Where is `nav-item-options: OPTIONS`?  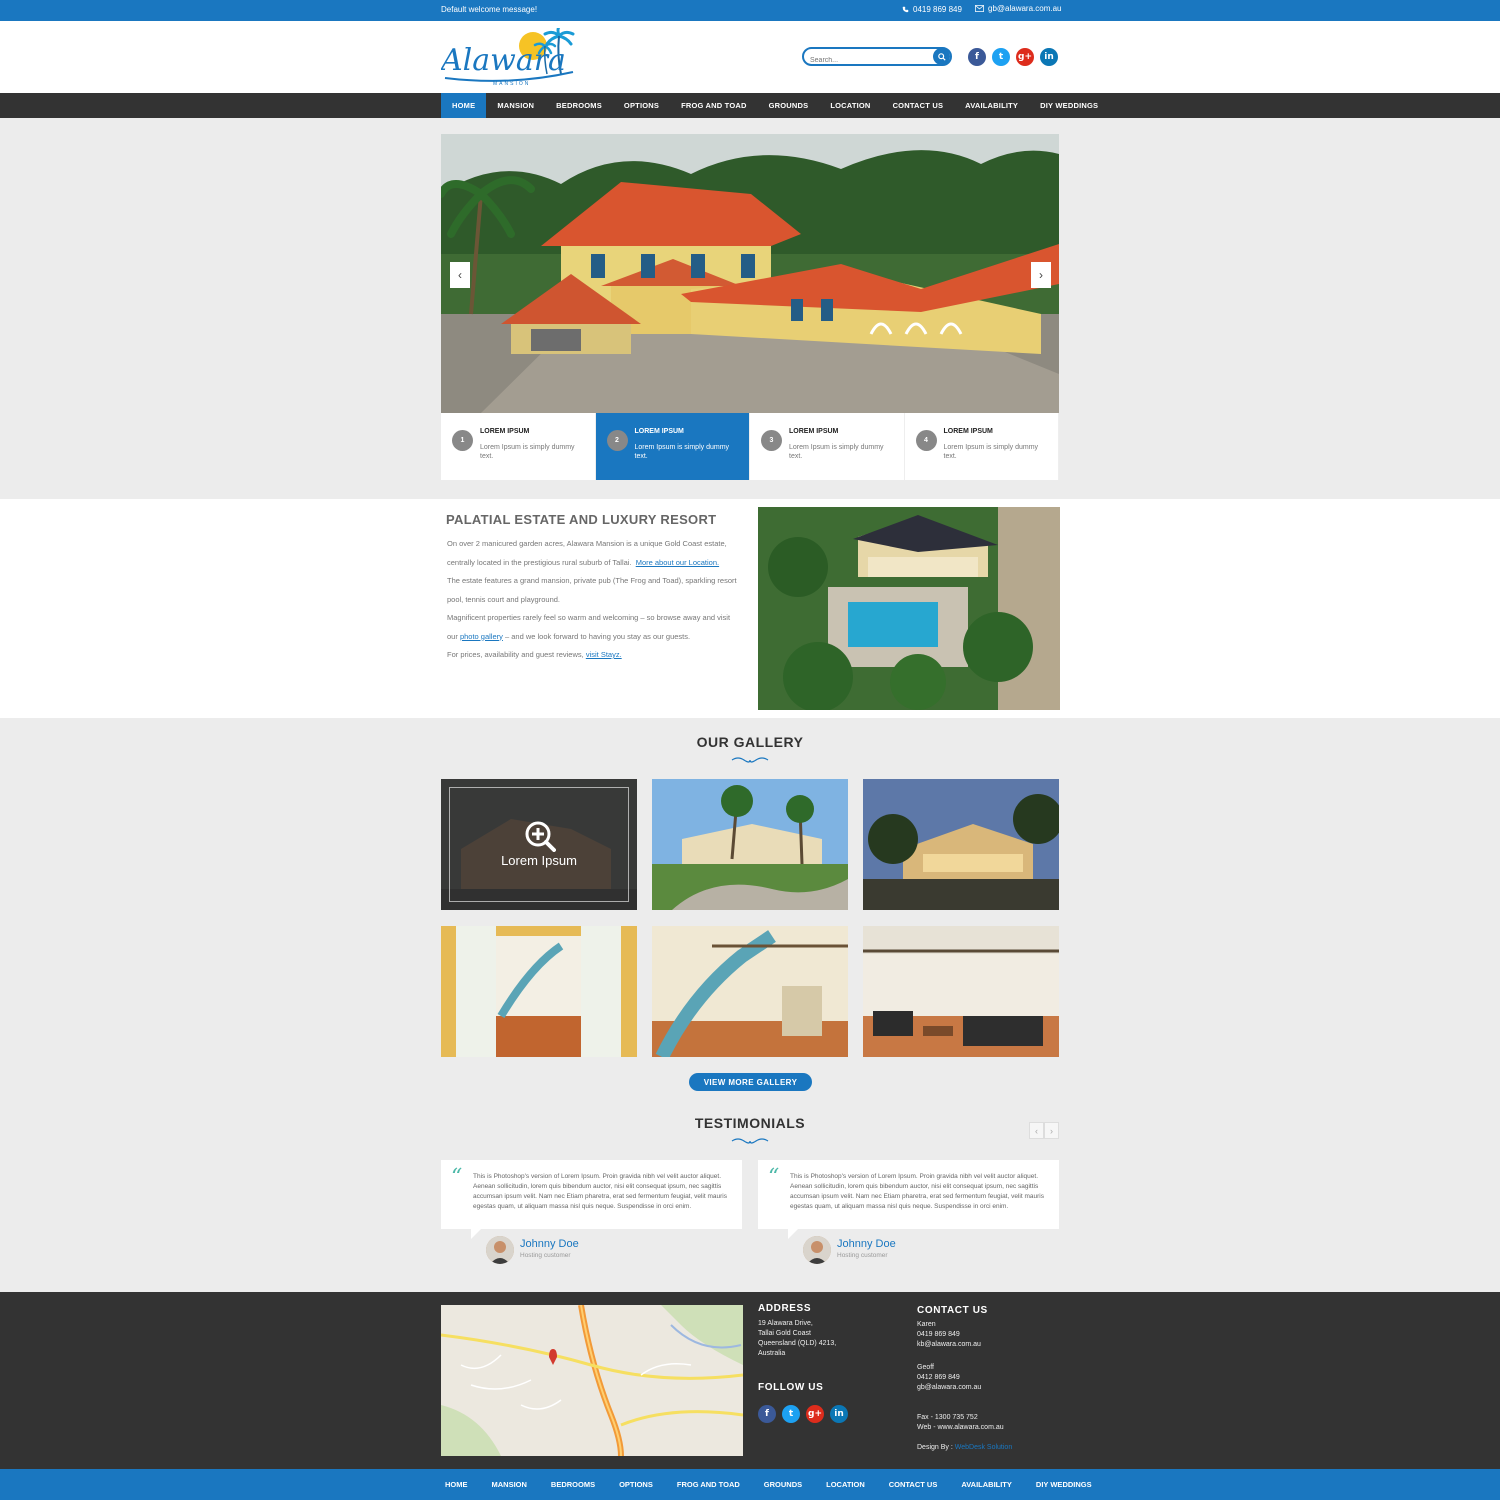 nav-item-options: OPTIONS is located at coordinates (641, 105).